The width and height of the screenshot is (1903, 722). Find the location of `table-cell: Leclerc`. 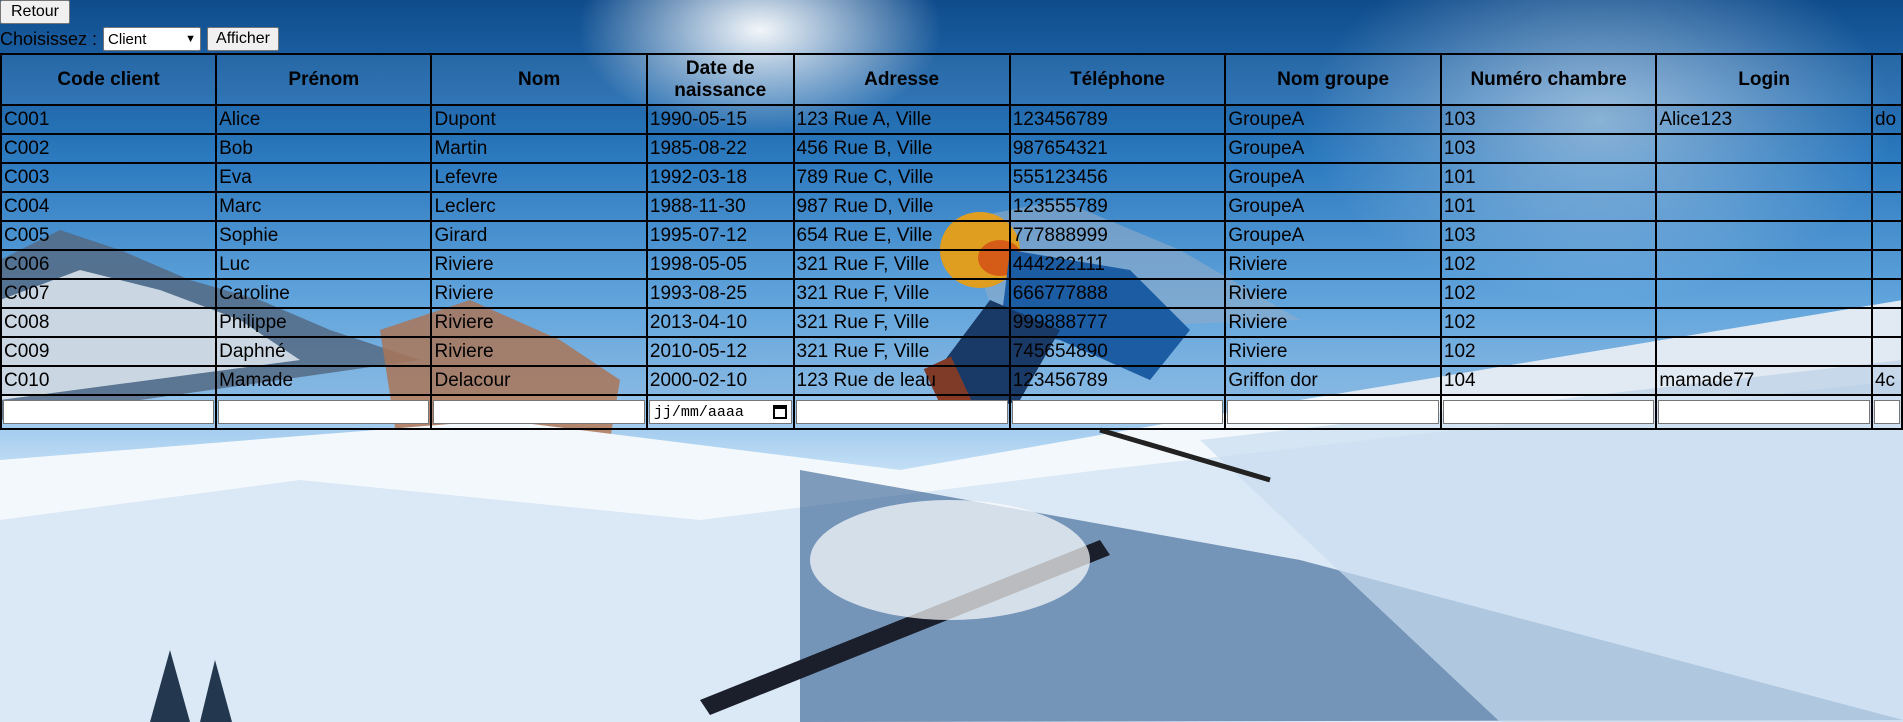

table-cell: Leclerc is located at coordinates (539, 206).